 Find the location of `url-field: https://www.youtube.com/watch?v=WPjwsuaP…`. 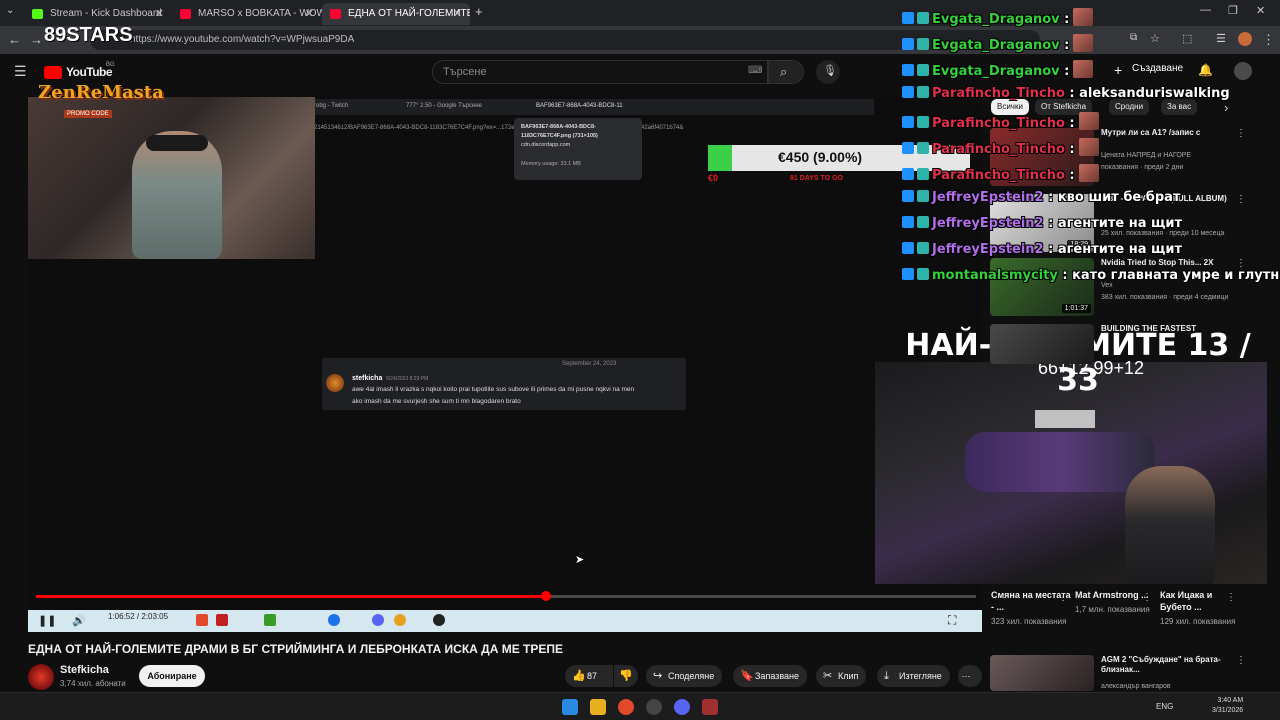

url-field: https://www.youtube.com/watch?v=WPjwsuaP… is located at coordinates (565, 40).